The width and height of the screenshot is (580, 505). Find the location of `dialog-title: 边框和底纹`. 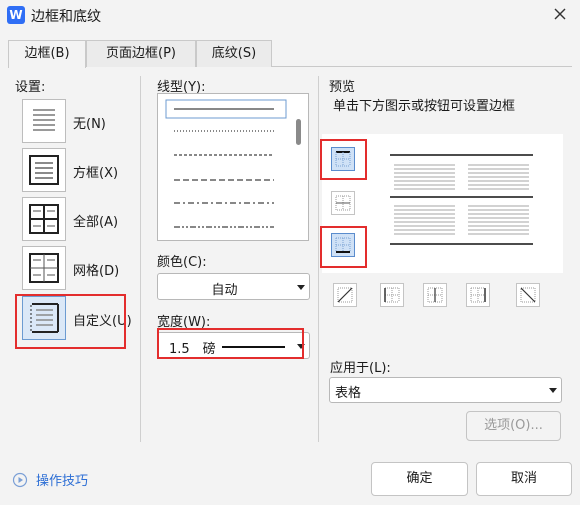

dialog-title: 边框和底纹 is located at coordinates (66, 17).